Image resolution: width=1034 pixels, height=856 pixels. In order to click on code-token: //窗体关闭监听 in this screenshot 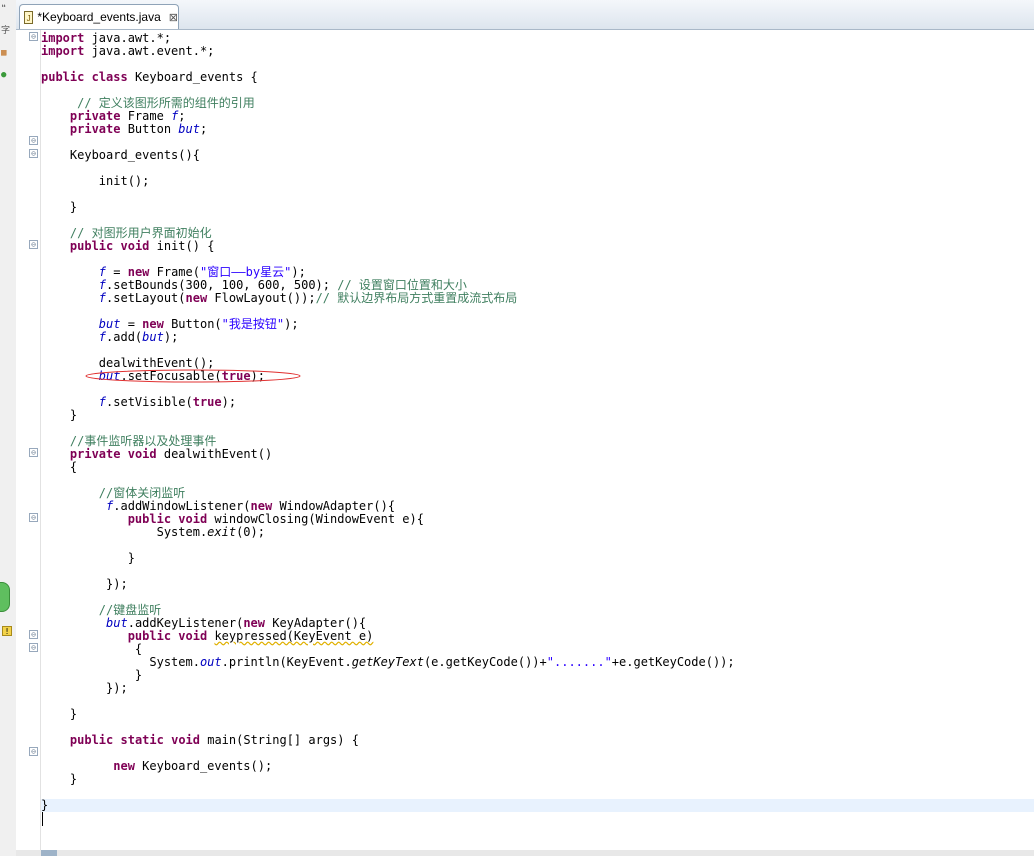, I will do `click(142, 493)`.